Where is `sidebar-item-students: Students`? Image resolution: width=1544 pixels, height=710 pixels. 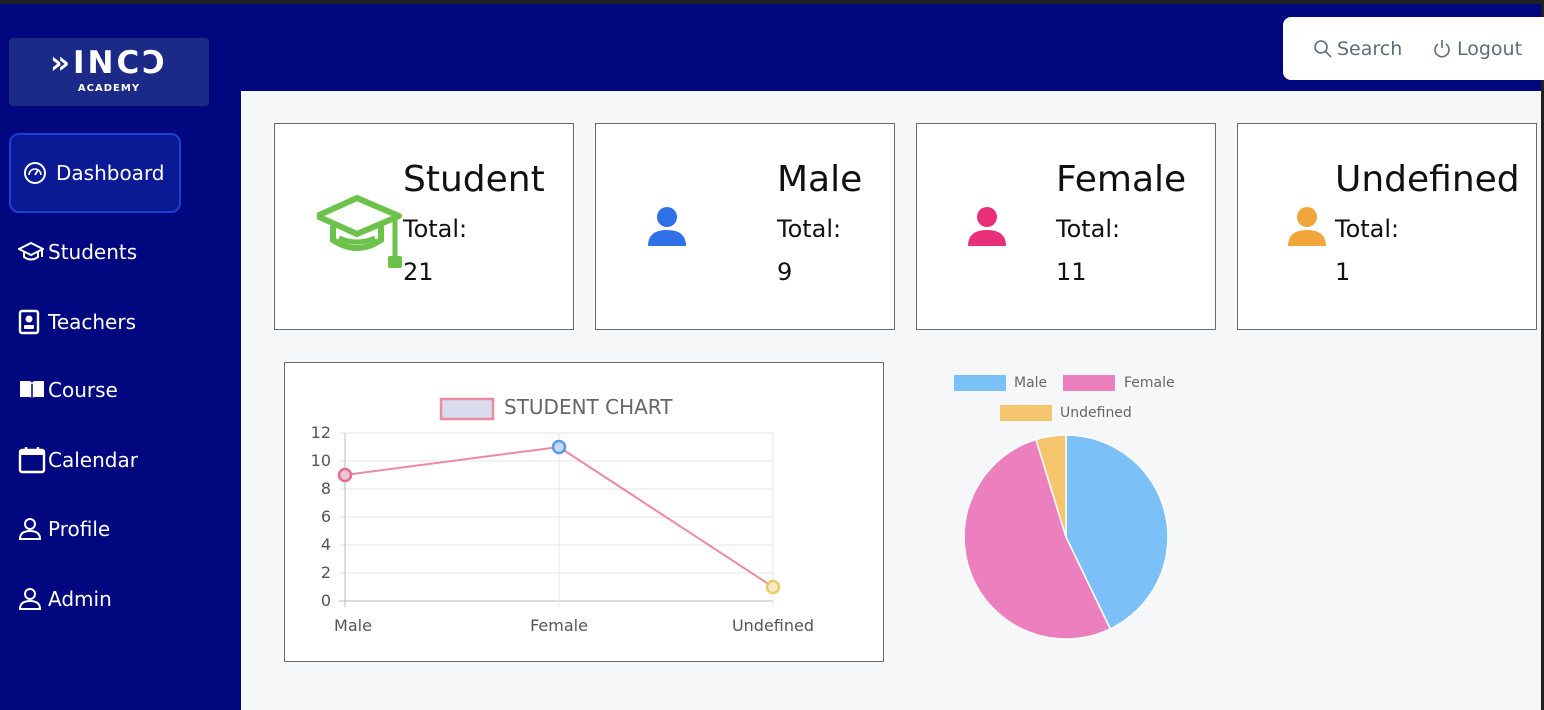
sidebar-item-students: Students is located at coordinates (96, 252).